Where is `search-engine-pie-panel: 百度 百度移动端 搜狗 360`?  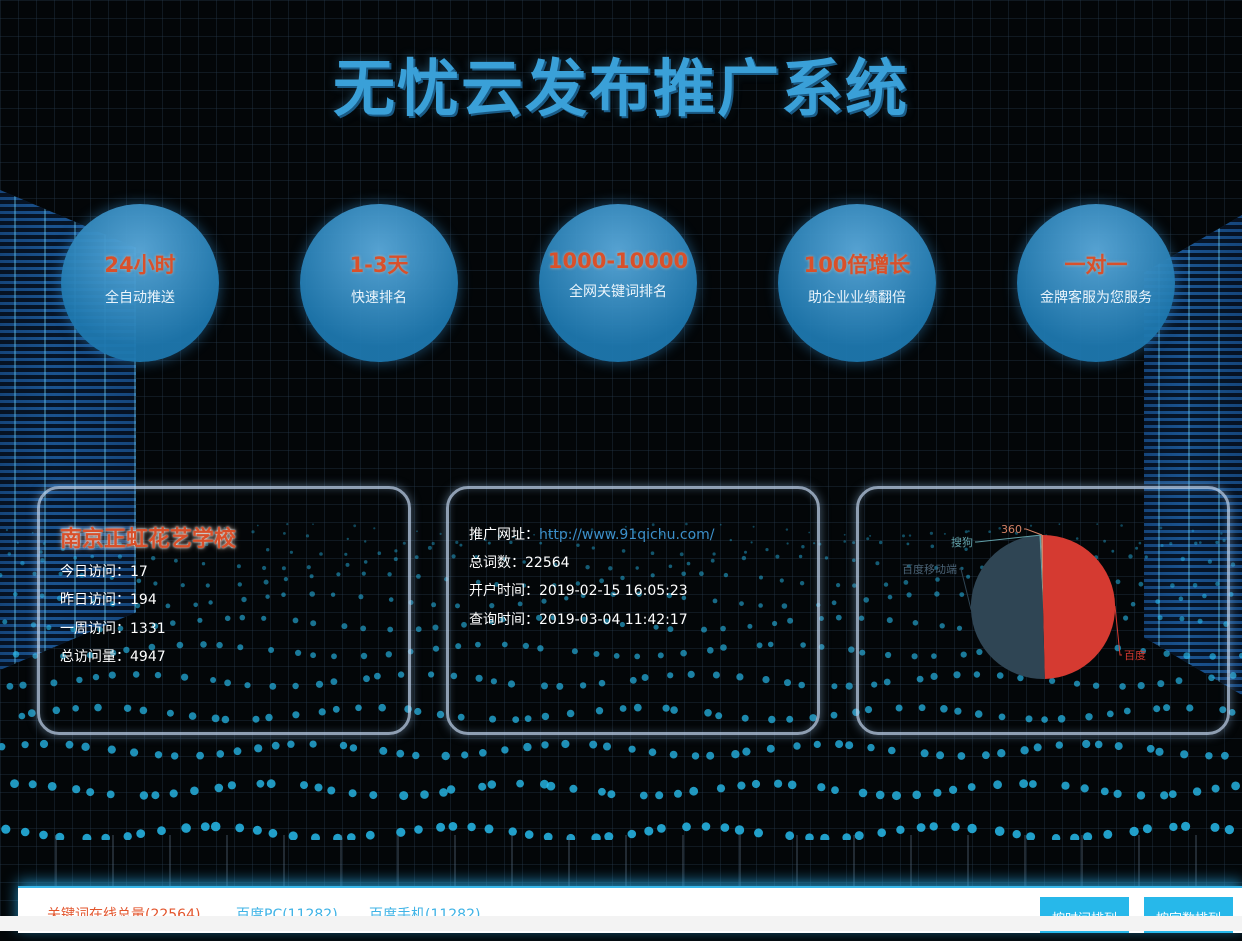 search-engine-pie-panel: 百度 百度移动端 搜狗 360 is located at coordinates (1043, 610).